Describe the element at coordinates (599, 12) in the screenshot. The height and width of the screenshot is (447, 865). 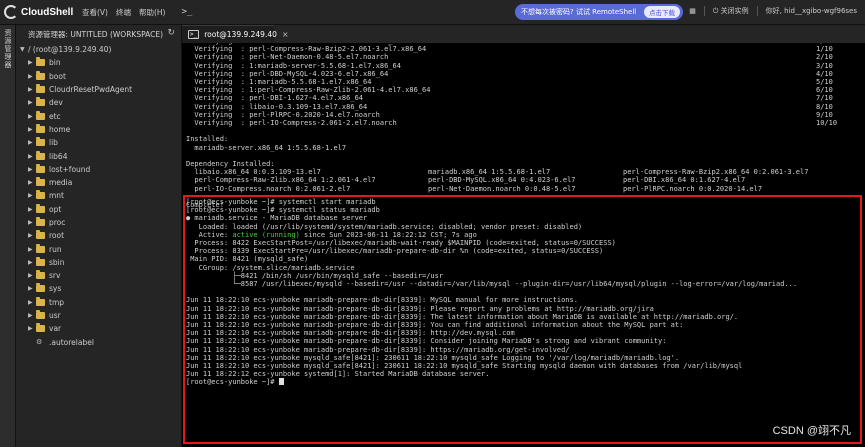
I see `promo-banner: 不想每次被密码? 试试 RemoteShell 点击下载` at that location.